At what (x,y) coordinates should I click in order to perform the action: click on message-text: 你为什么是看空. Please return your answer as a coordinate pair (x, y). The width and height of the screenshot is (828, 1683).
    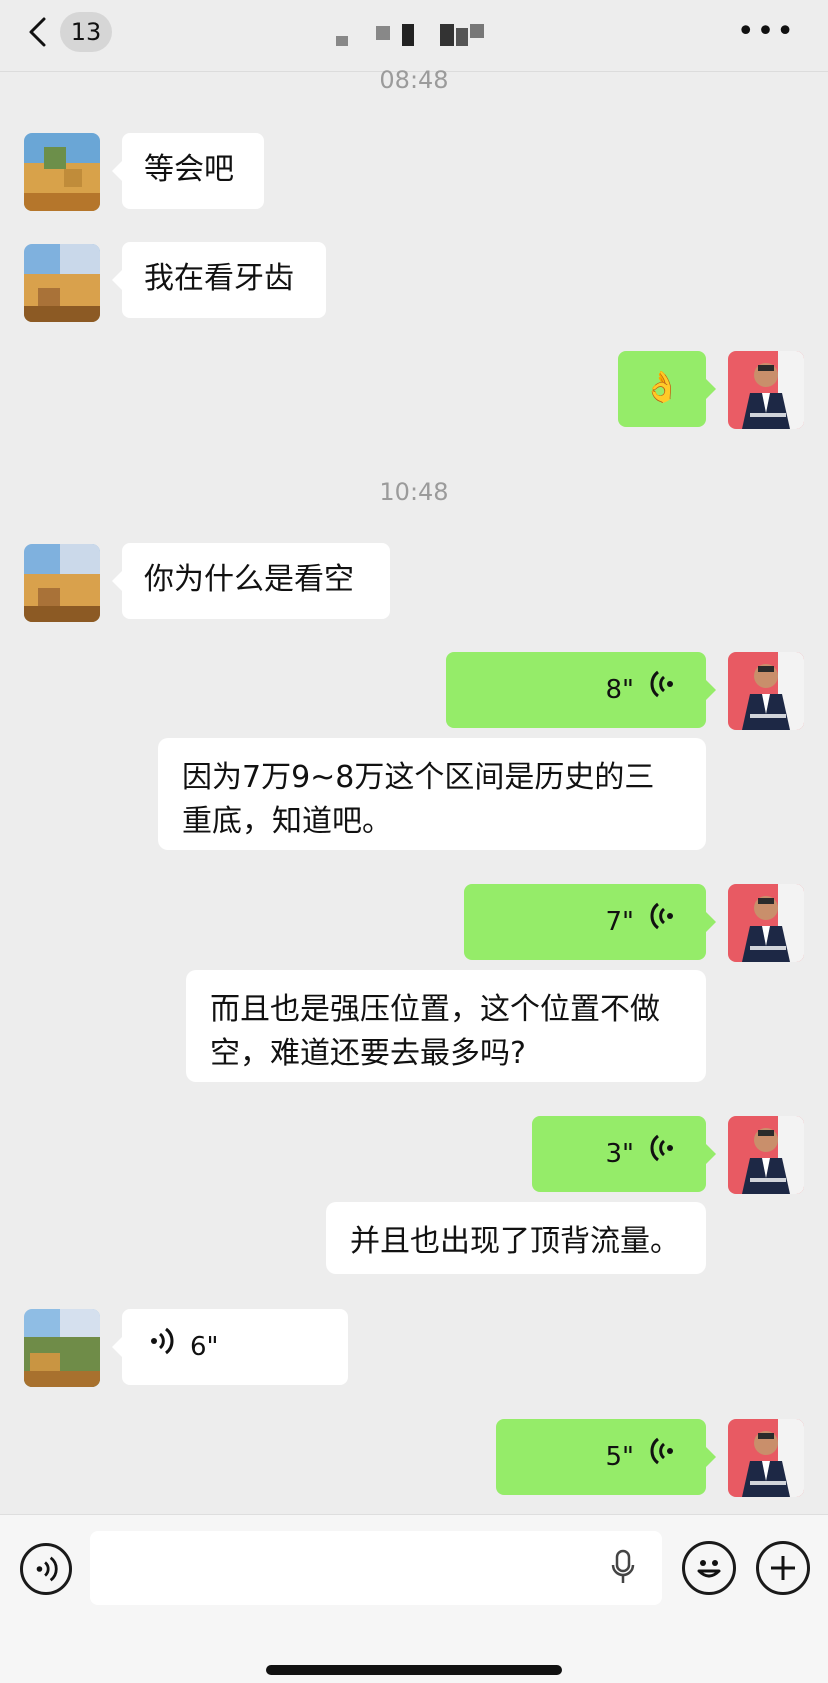
    Looking at the image, I should click on (249, 579).